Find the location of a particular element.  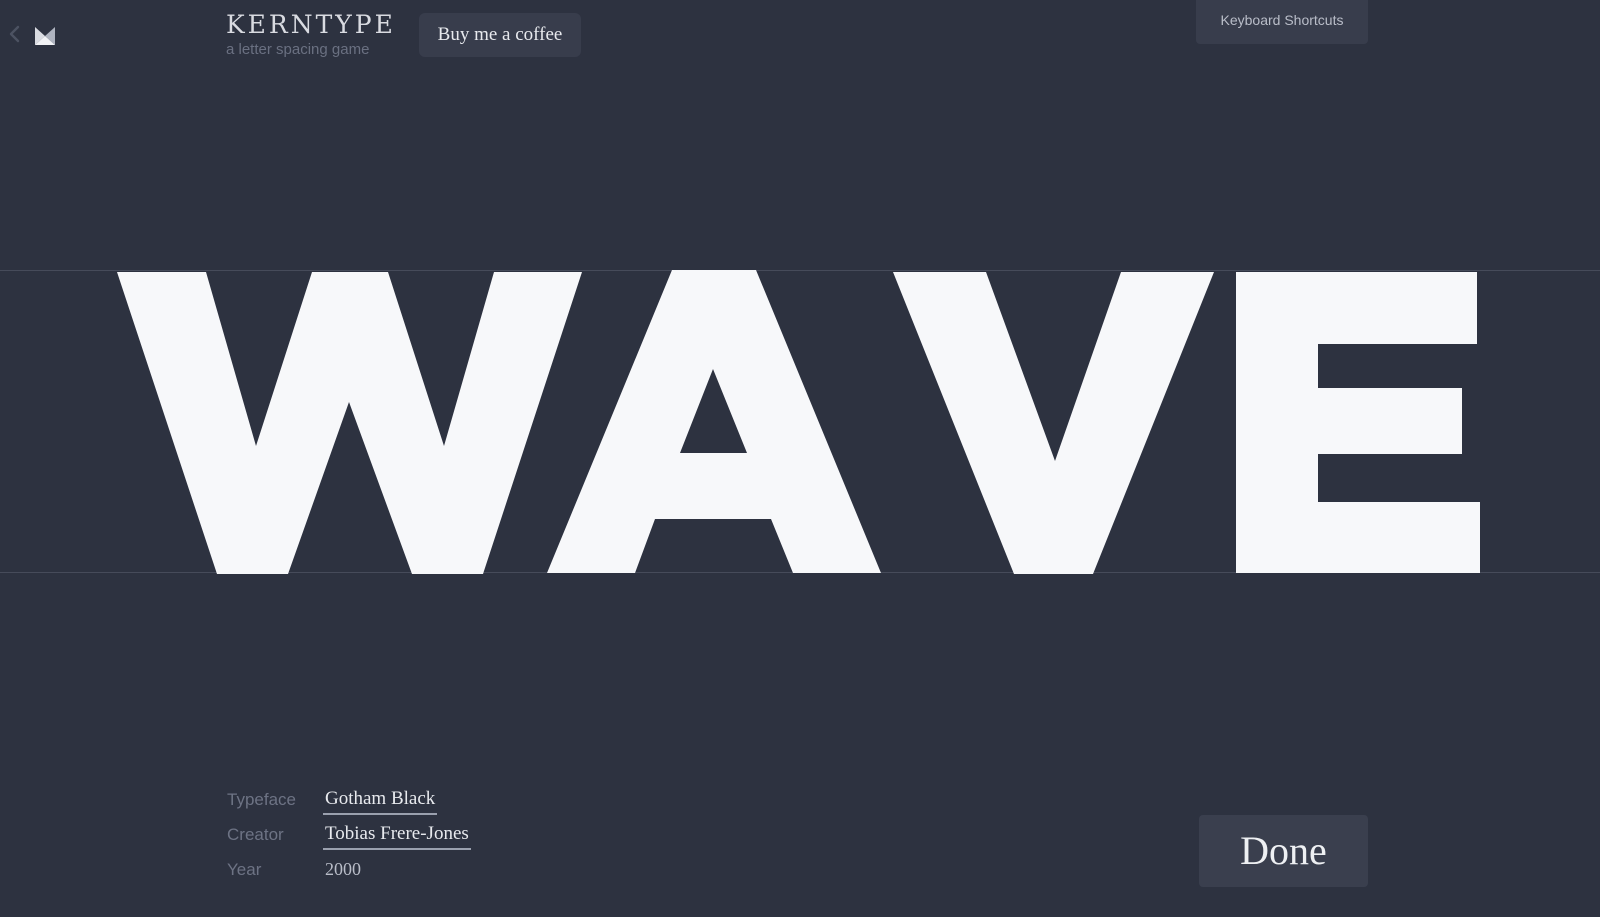

creator-label: Creator is located at coordinates (255, 834).